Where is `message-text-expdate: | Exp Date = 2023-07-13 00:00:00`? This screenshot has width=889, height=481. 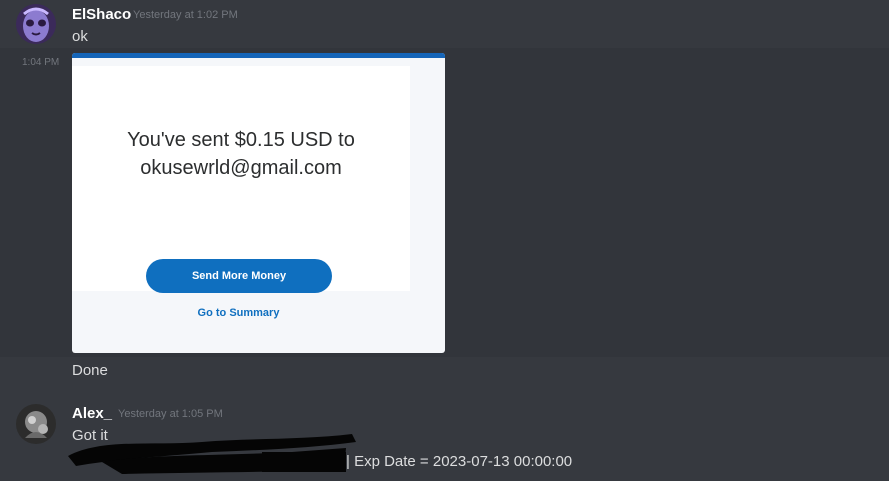
message-text-expdate: | Exp Date = 2023-07-13 00:00:00 is located at coordinates (459, 461).